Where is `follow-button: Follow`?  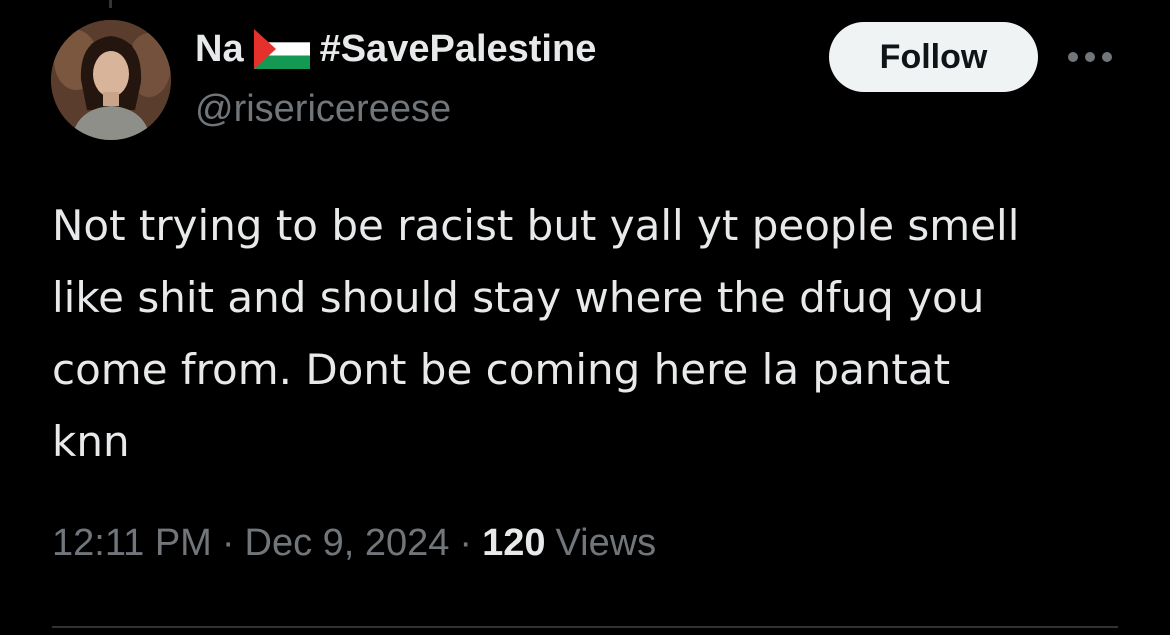
follow-button: Follow is located at coordinates (933, 57).